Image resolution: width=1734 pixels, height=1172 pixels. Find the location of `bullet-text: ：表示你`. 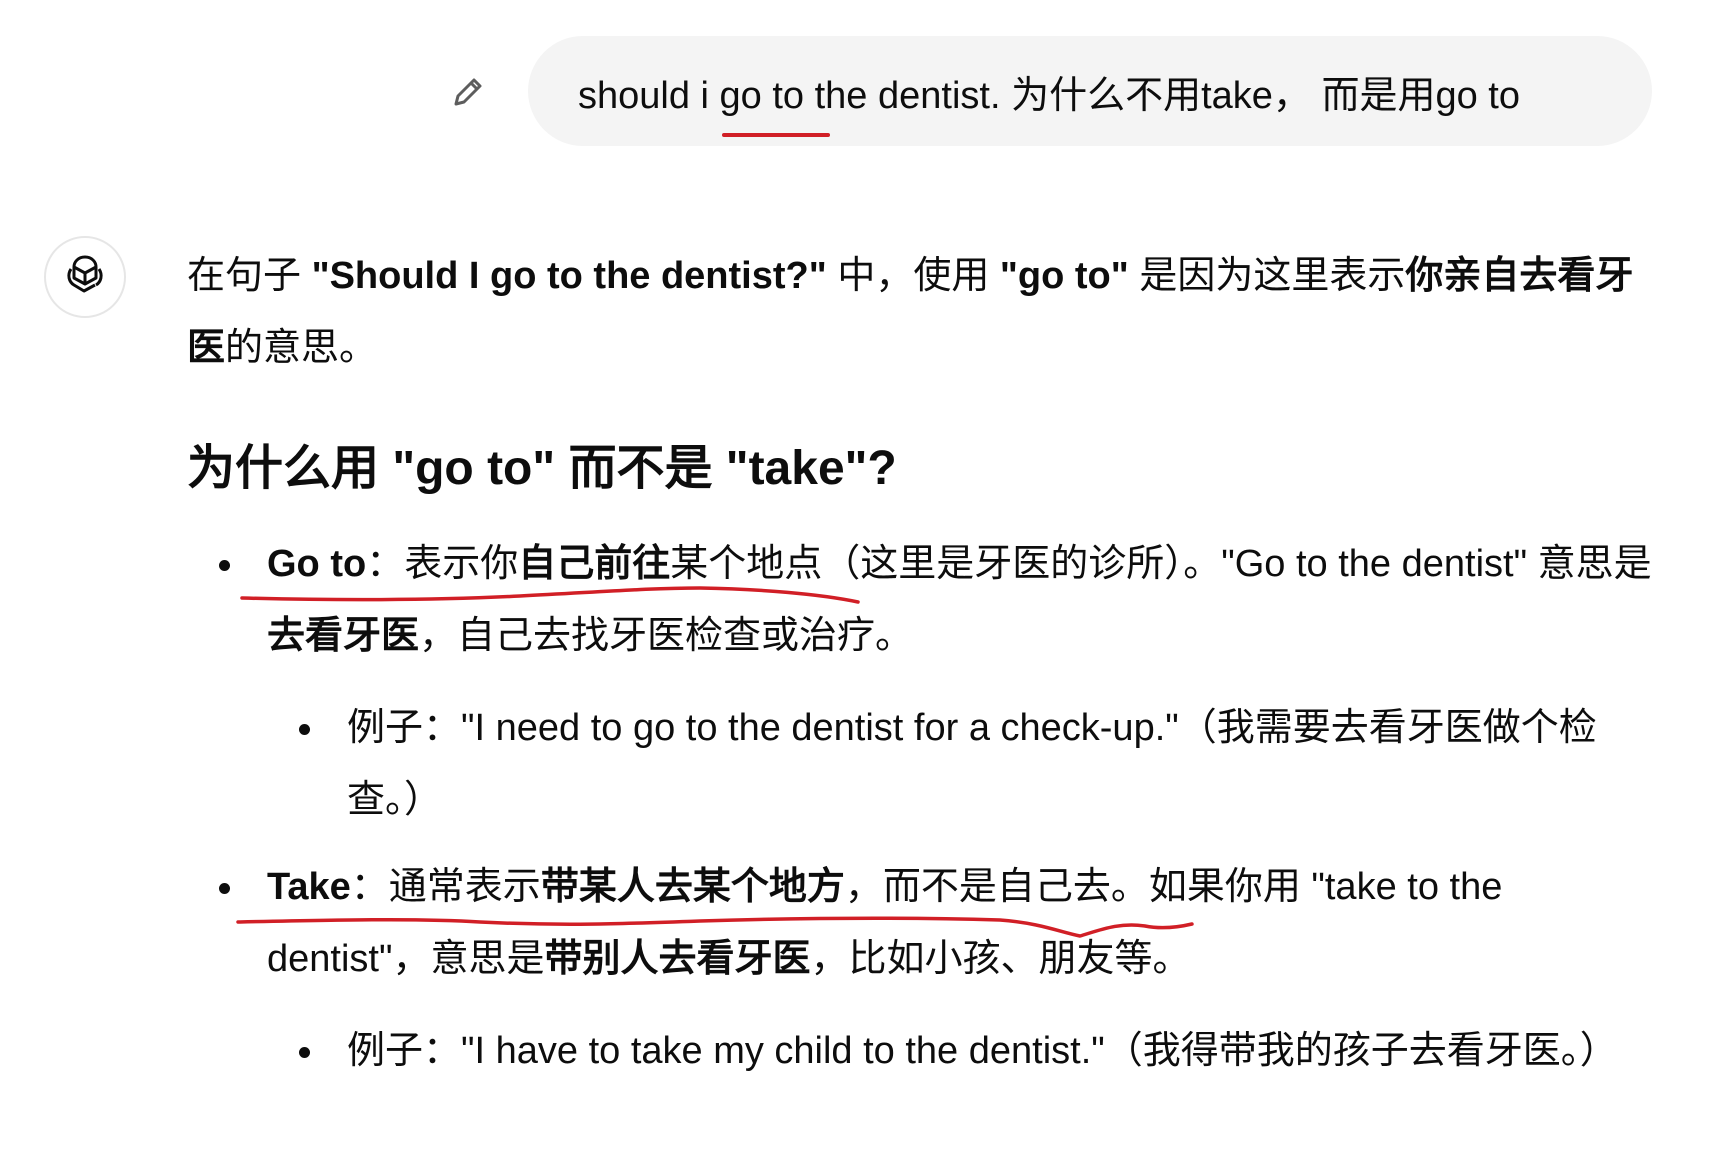

bullet-text: ：表示你 is located at coordinates (442, 564).